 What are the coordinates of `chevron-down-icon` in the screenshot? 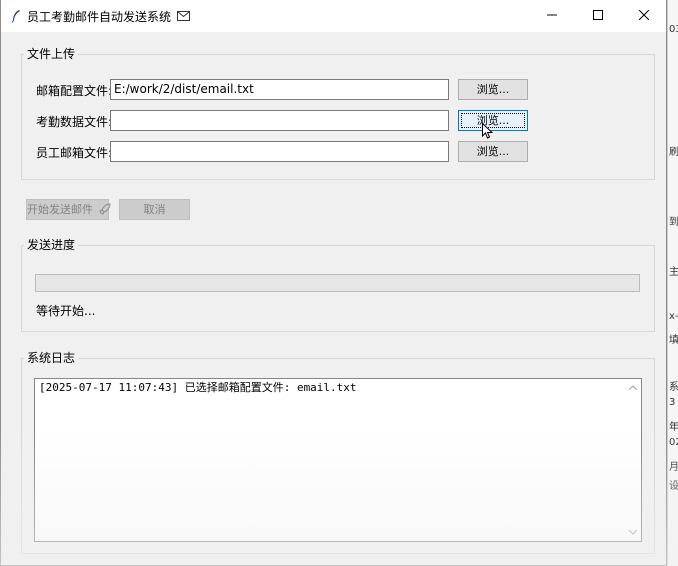 It's located at (632, 532).